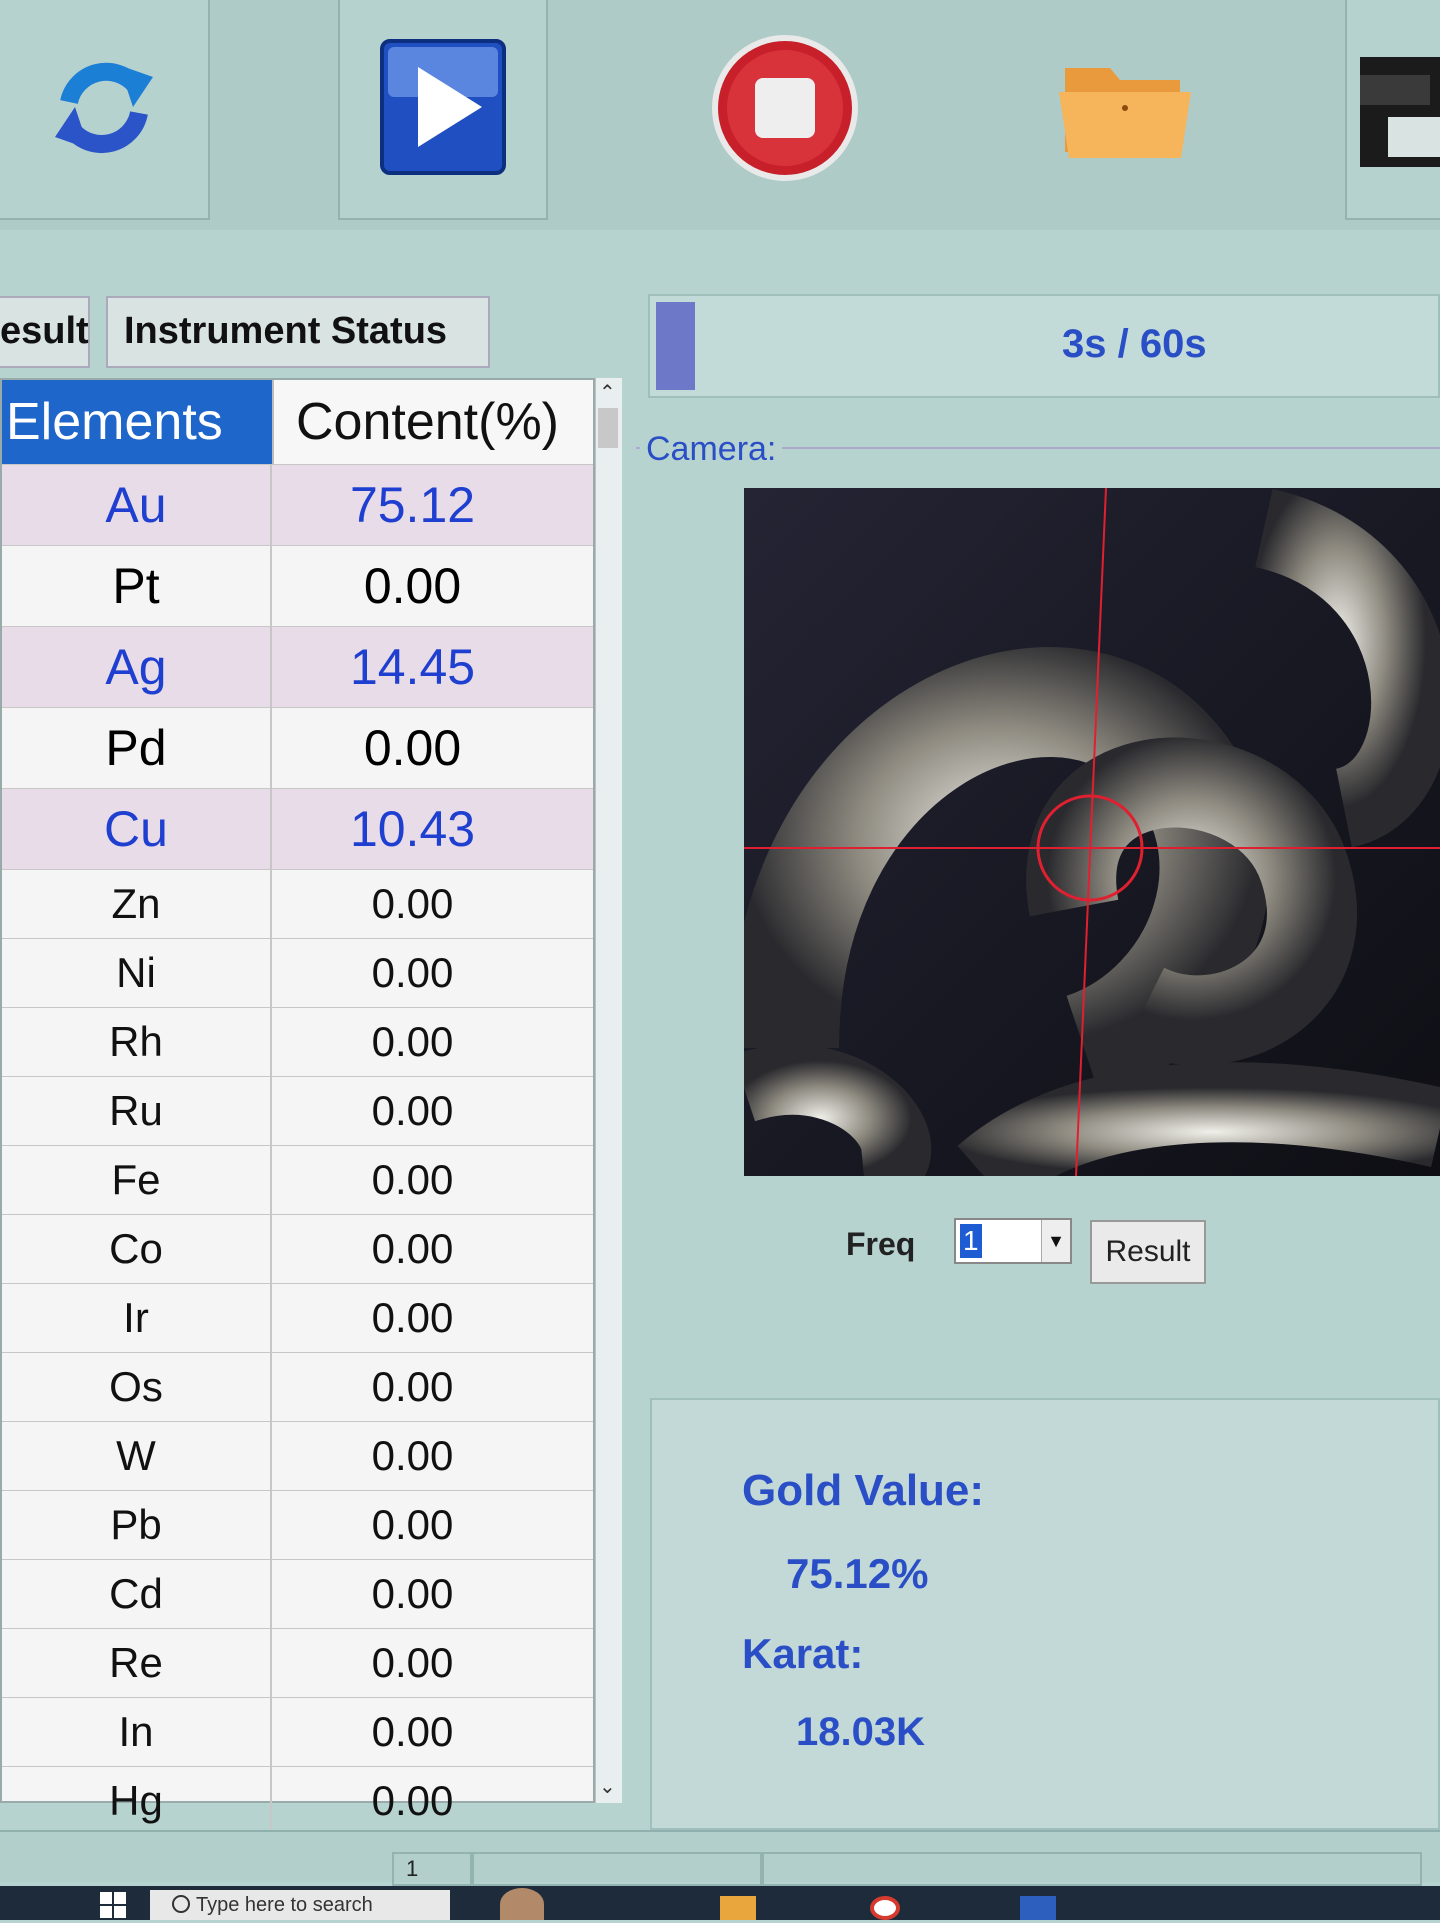 The height and width of the screenshot is (1923, 1440). Describe the element at coordinates (137, 1732) in the screenshot. I see `element-cell: In` at that location.